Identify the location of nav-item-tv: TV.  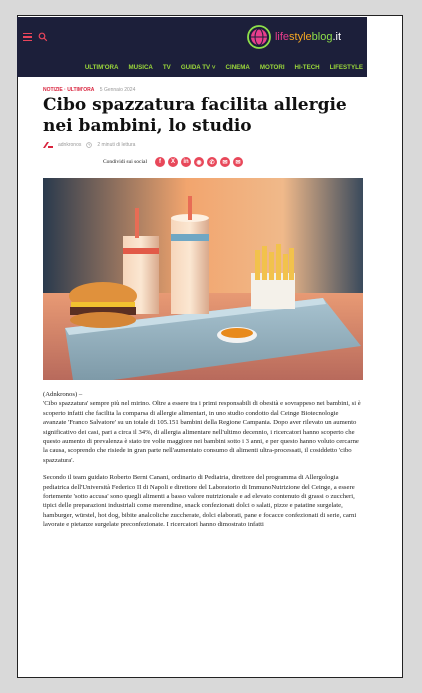
(167, 67).